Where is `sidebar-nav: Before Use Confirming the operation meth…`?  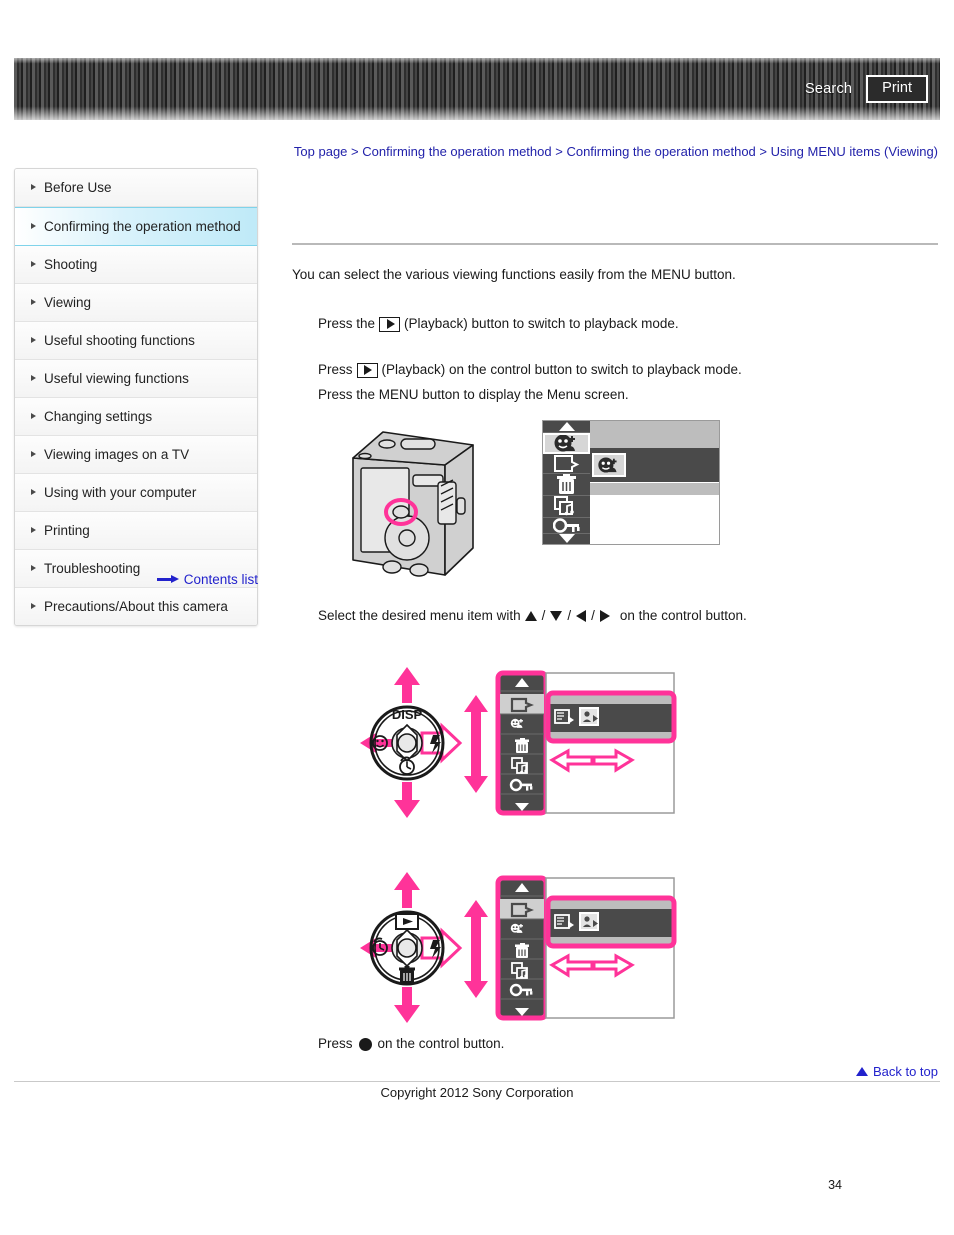 sidebar-nav: Before Use Confirming the operation meth… is located at coordinates (136, 397).